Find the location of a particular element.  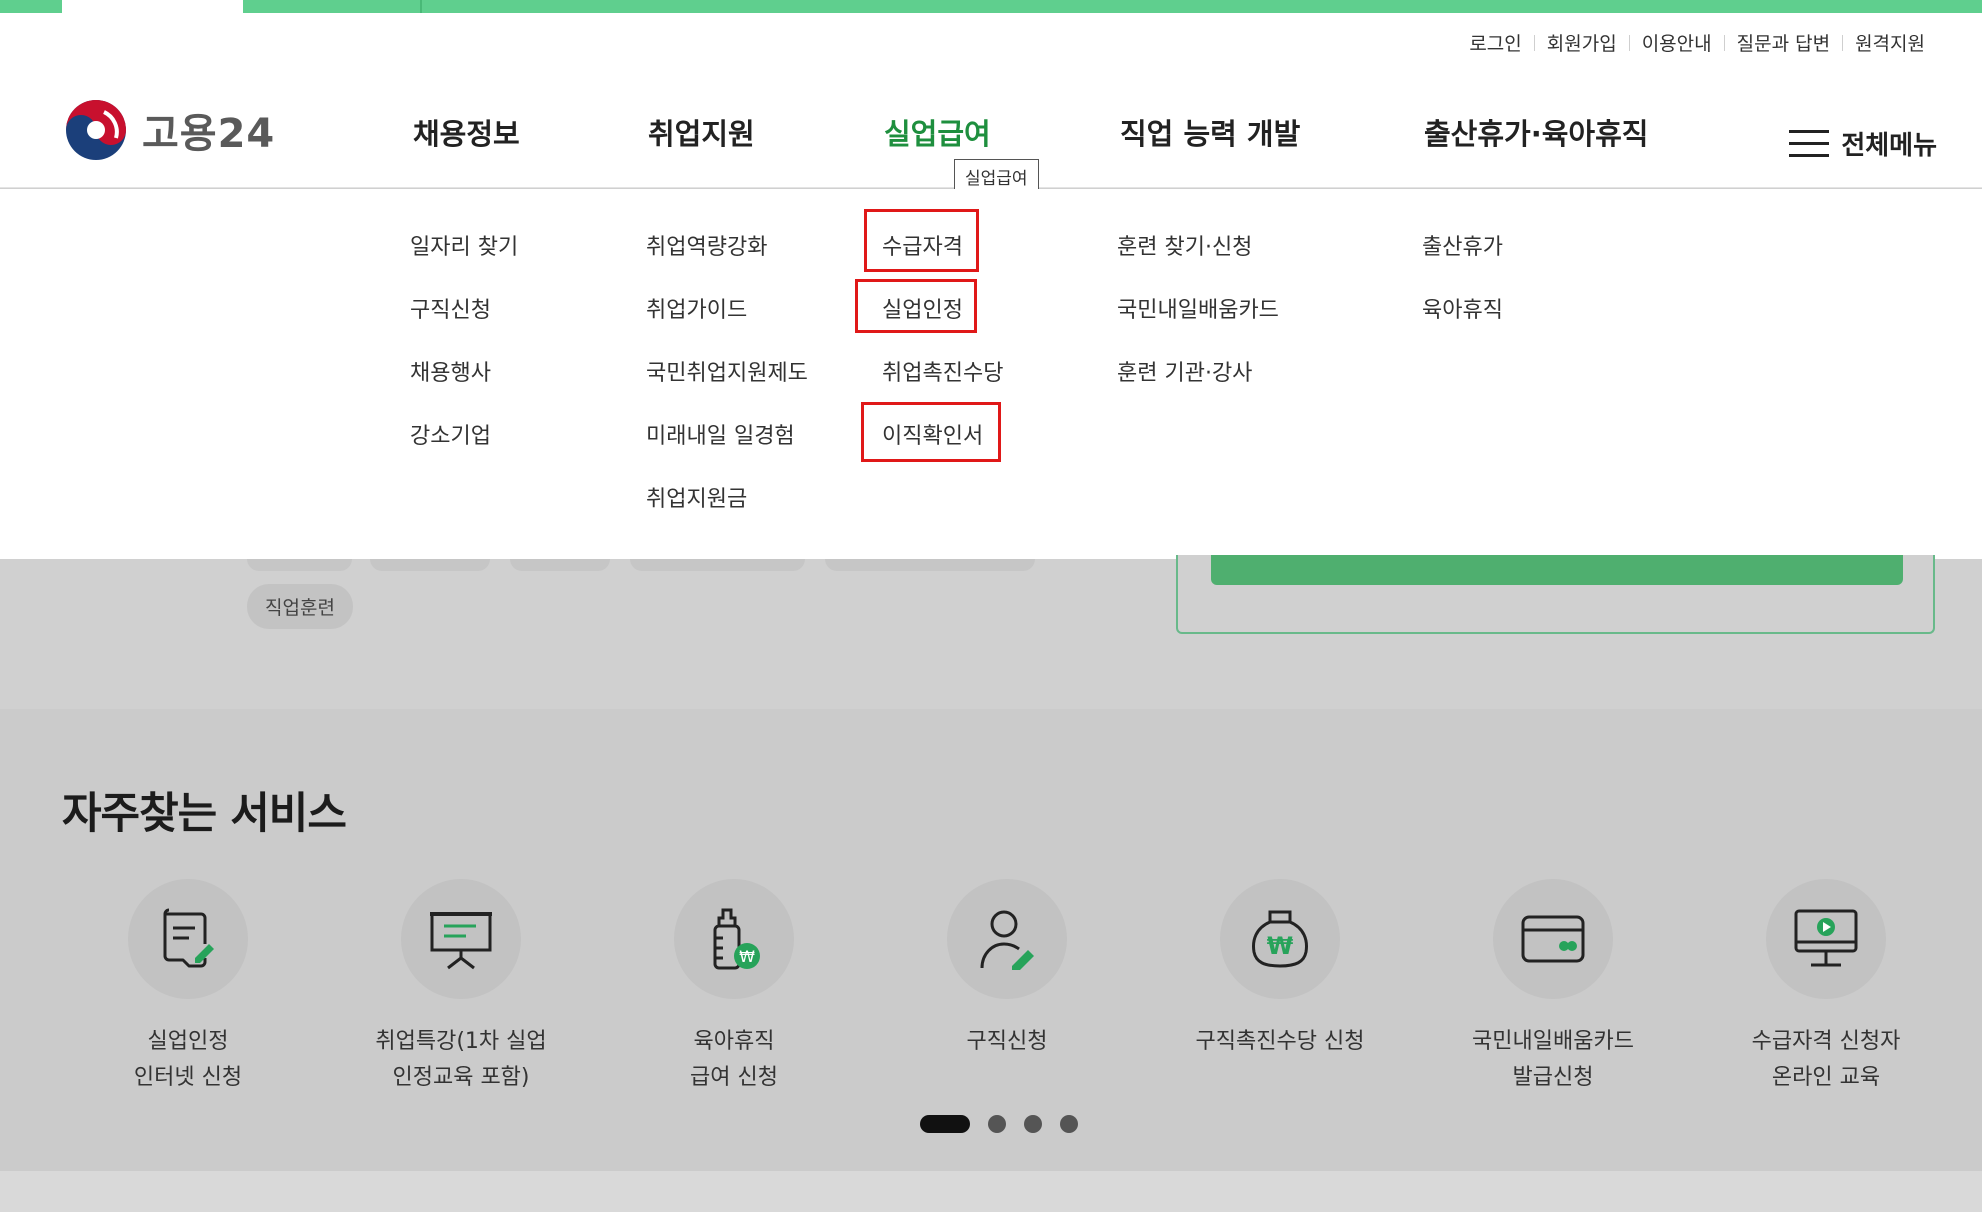

highlight-box-unemployment-recognition is located at coordinates (916, 306).